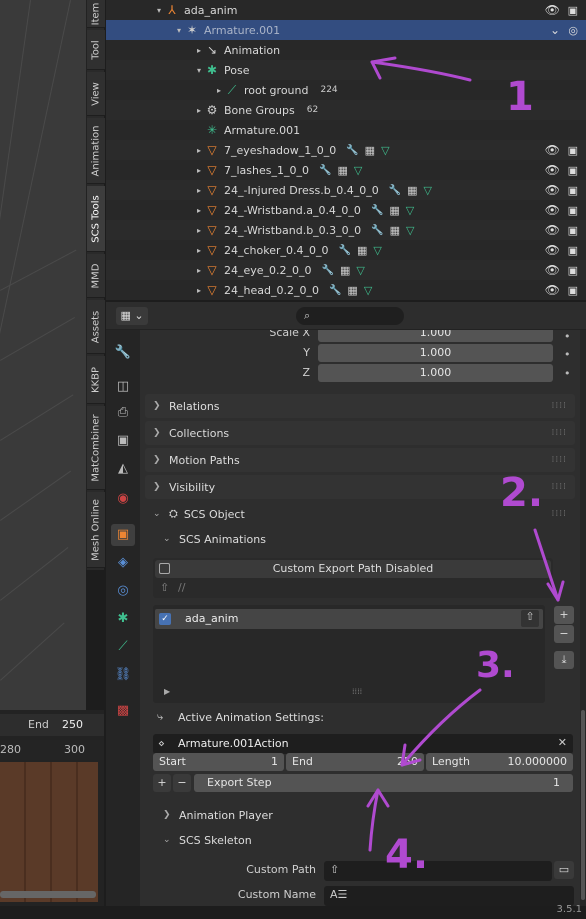 The height and width of the screenshot is (919, 586). I want to click on arrow-3-shaft, so click(441, 727).